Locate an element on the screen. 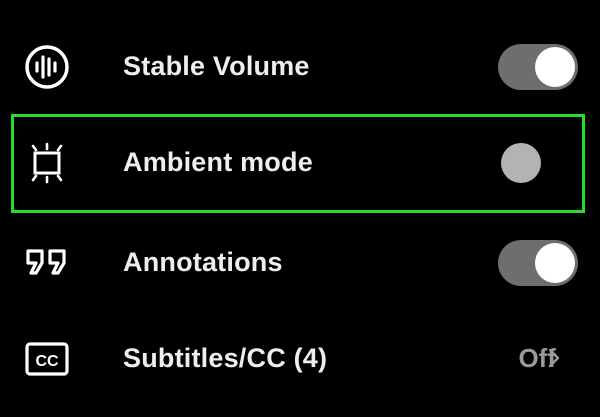  annotations-toggle is located at coordinates (538, 263).